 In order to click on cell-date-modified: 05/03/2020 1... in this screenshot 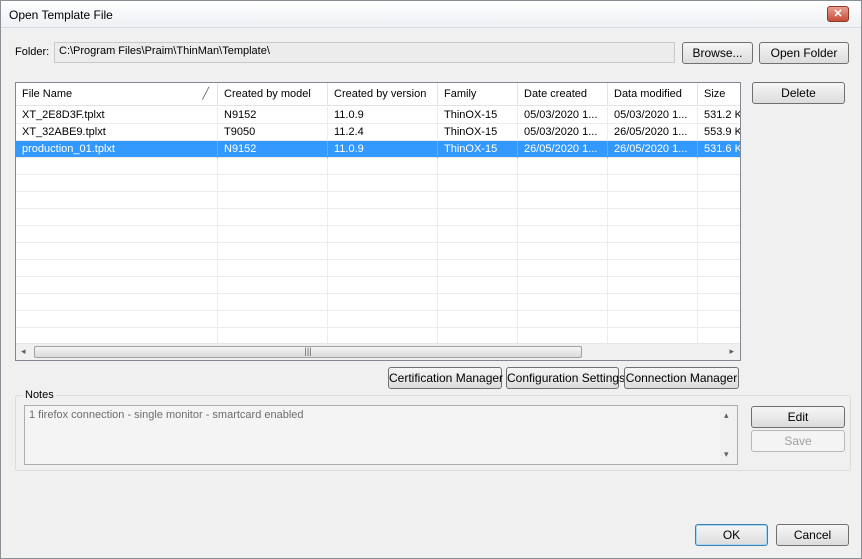, I will do `click(653, 115)`.